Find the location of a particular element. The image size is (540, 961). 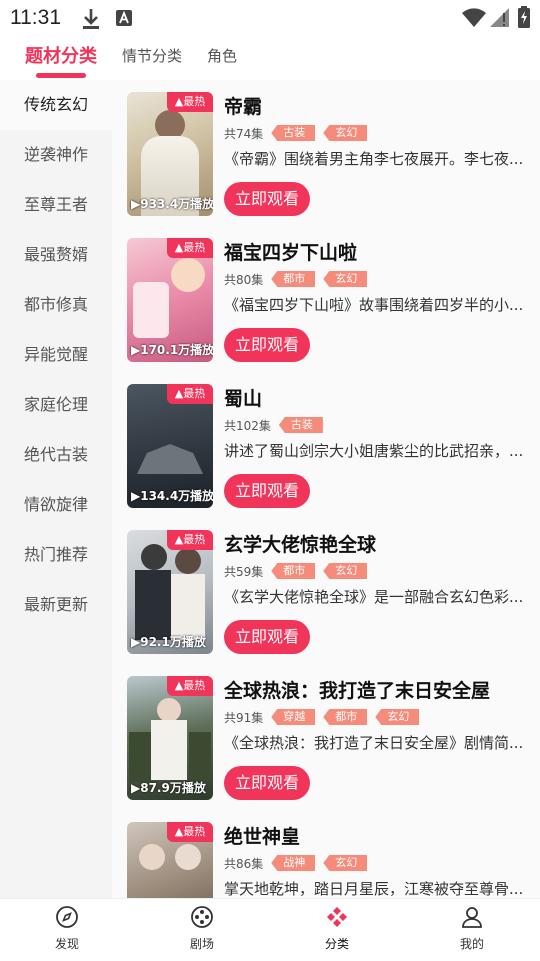

top-tabs: 题材分类 情节分类 角色 is located at coordinates (270, 58).